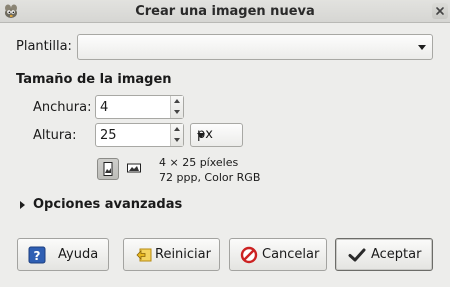  I want to click on window-title: Crear una imagen nueva, so click(225, 11).